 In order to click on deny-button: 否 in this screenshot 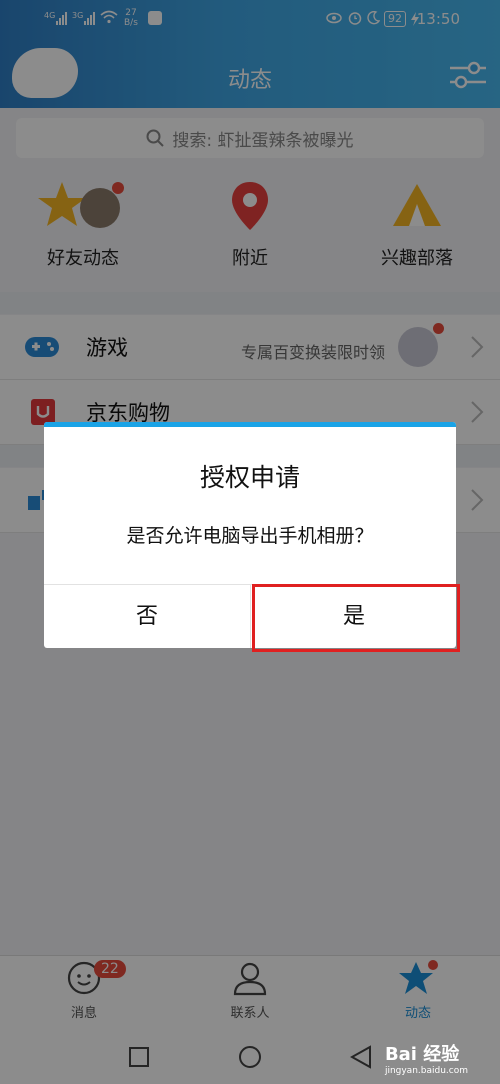, I will do `click(147, 616)`.